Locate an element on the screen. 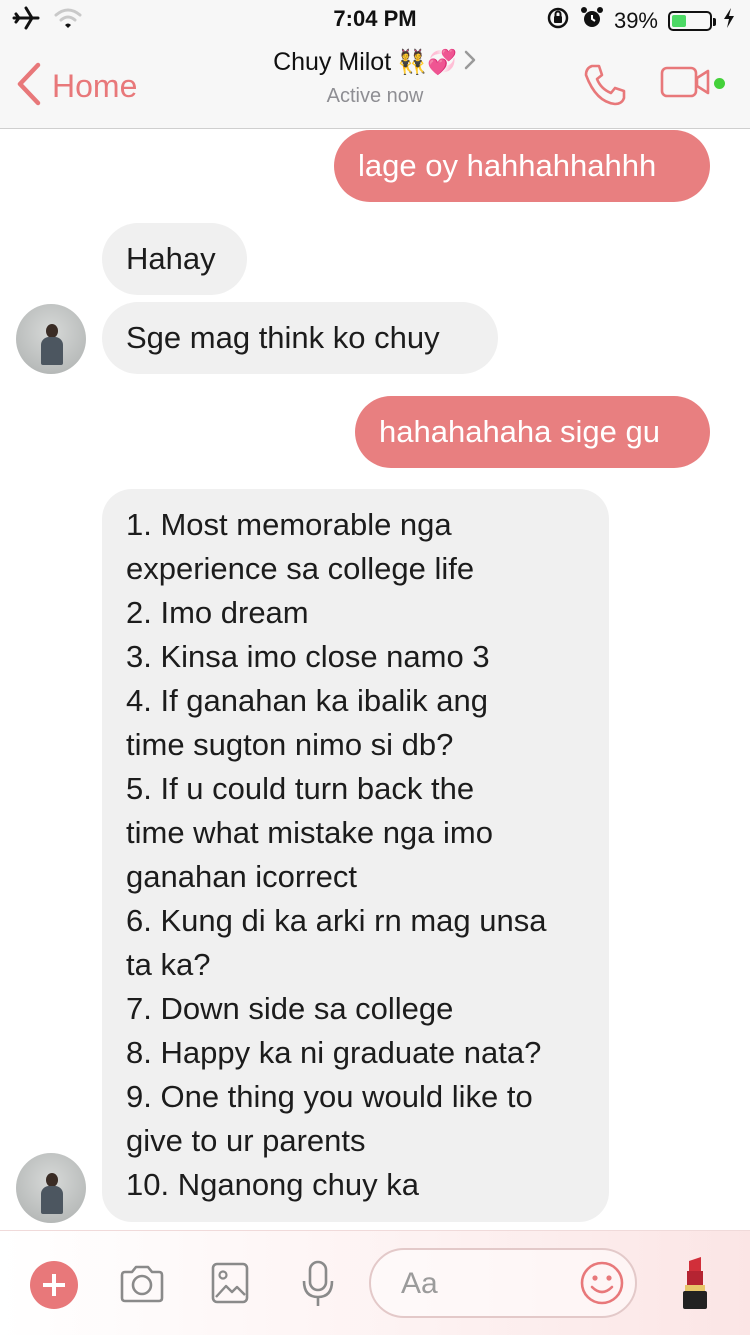  orientation-lock-icon is located at coordinates (558, 20).